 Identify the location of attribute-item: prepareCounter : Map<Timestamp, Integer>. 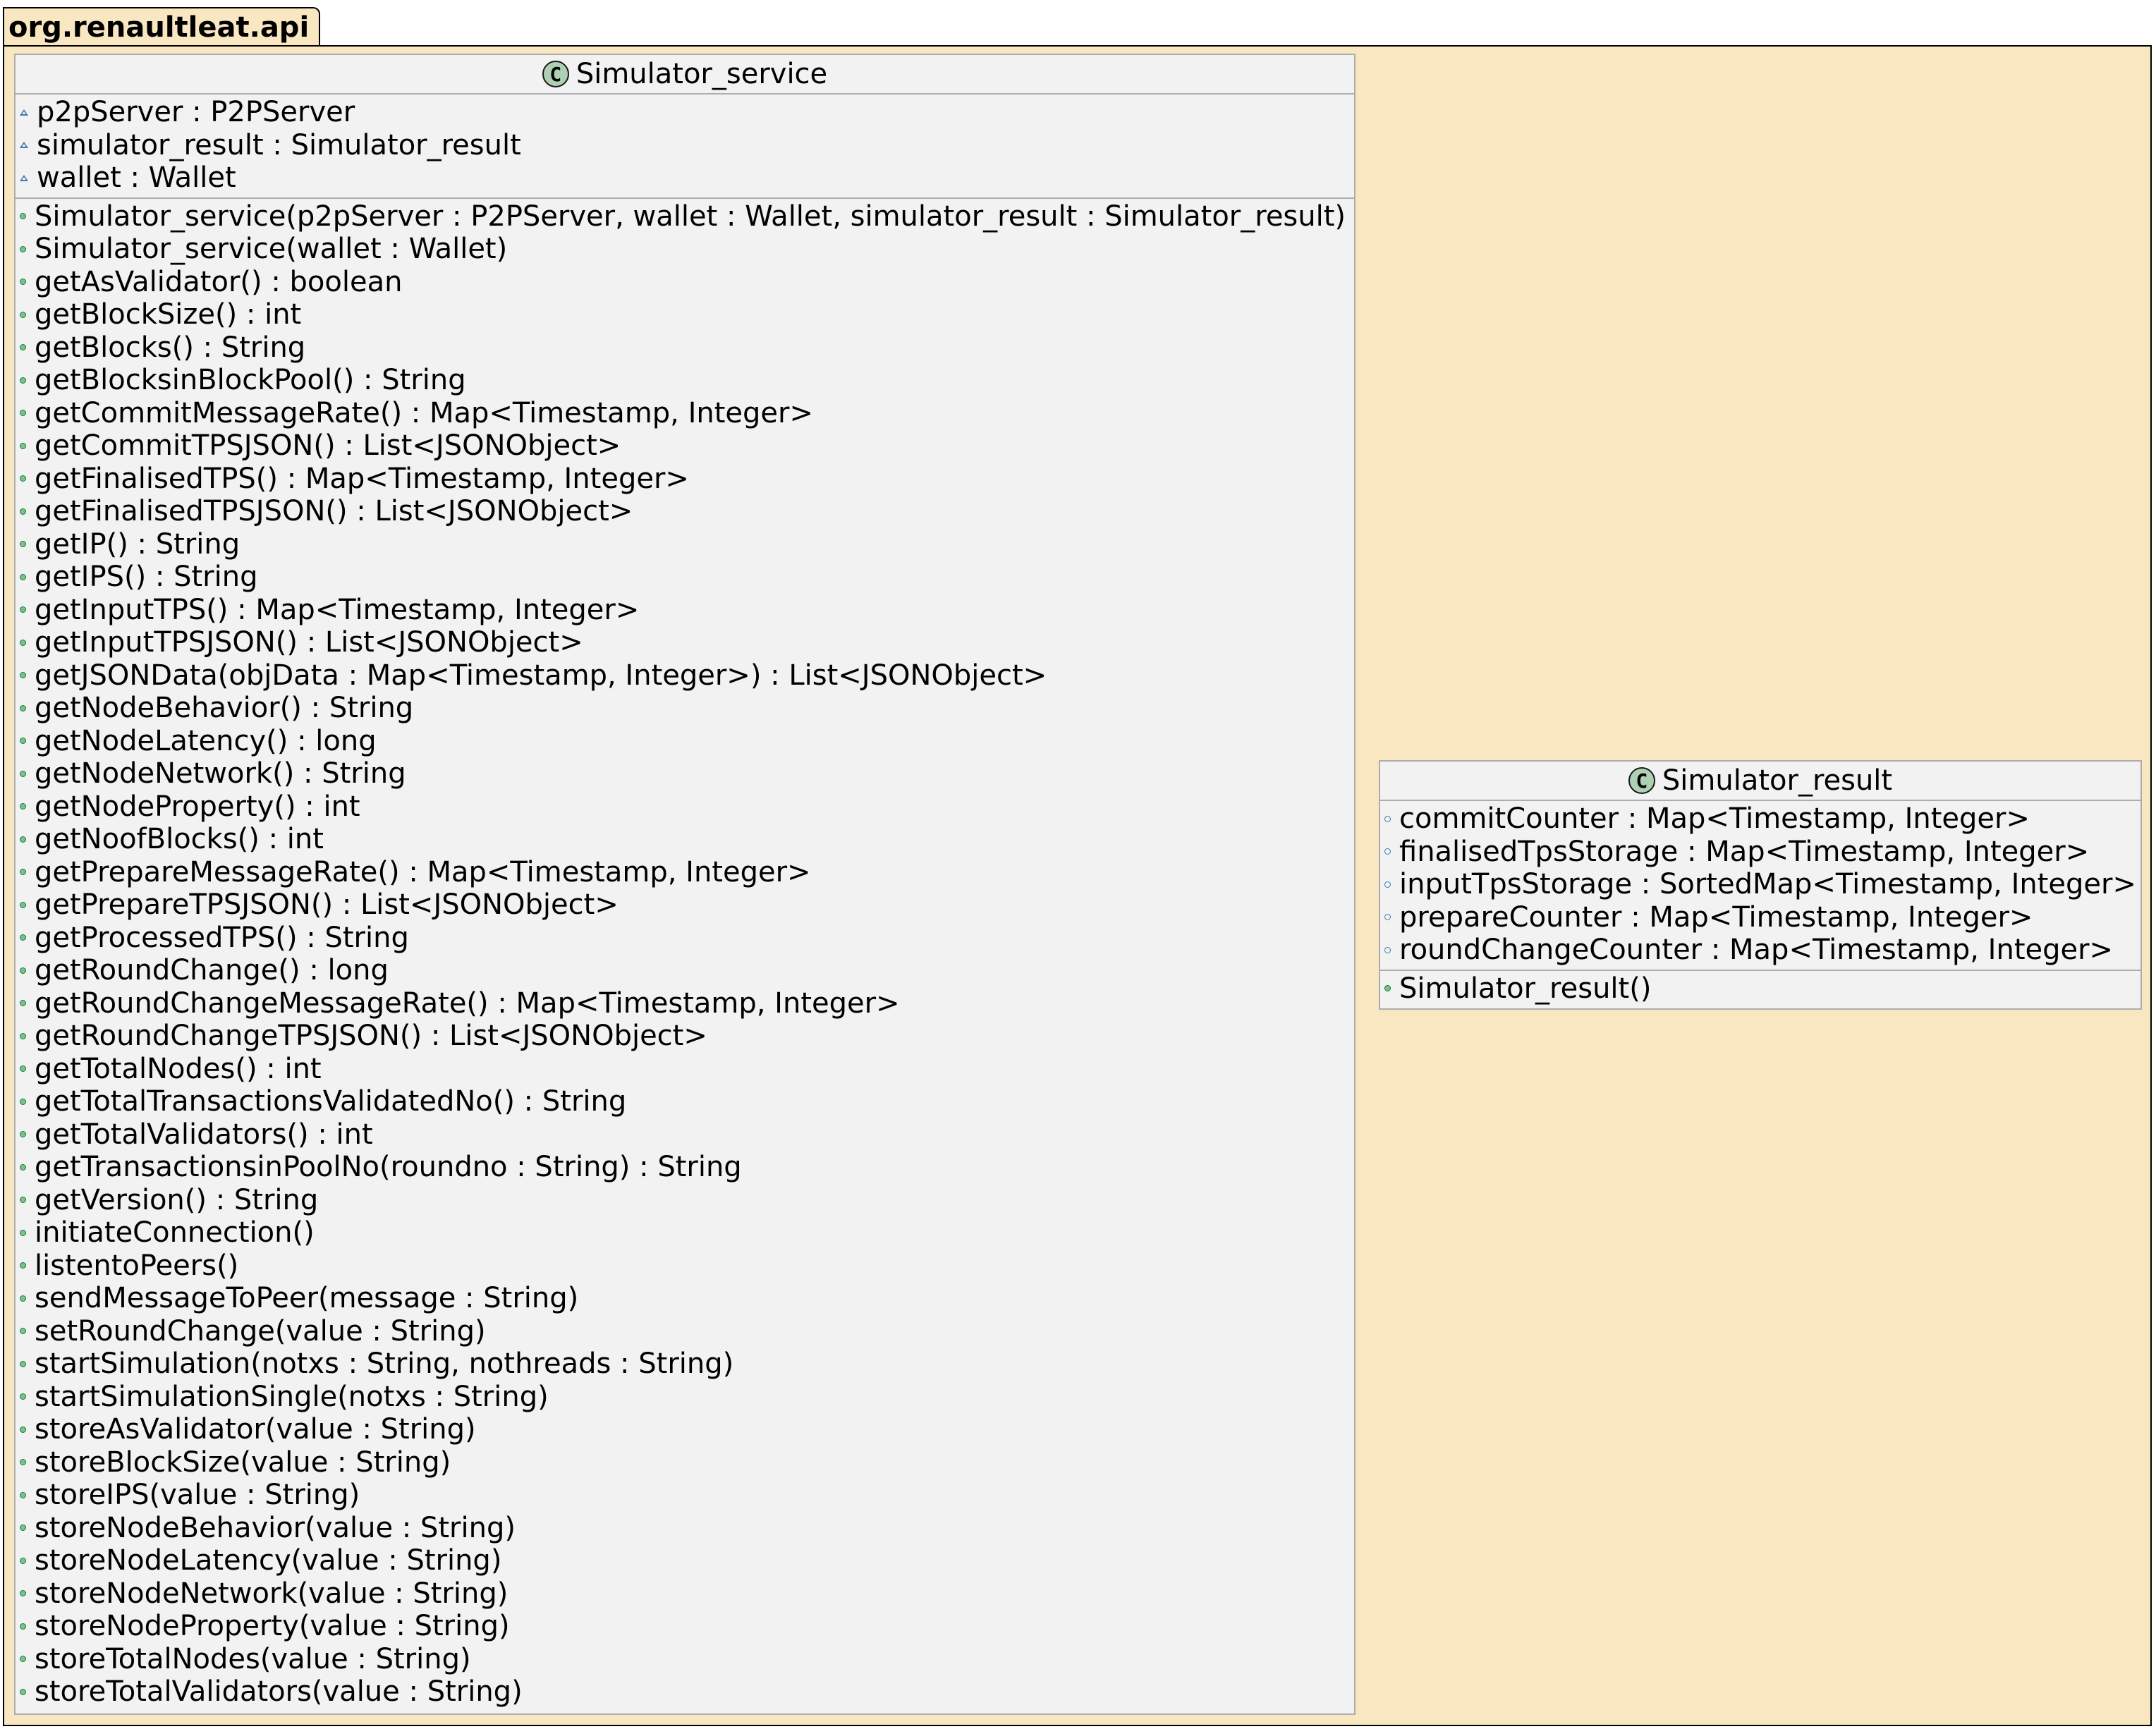
(1760, 918).